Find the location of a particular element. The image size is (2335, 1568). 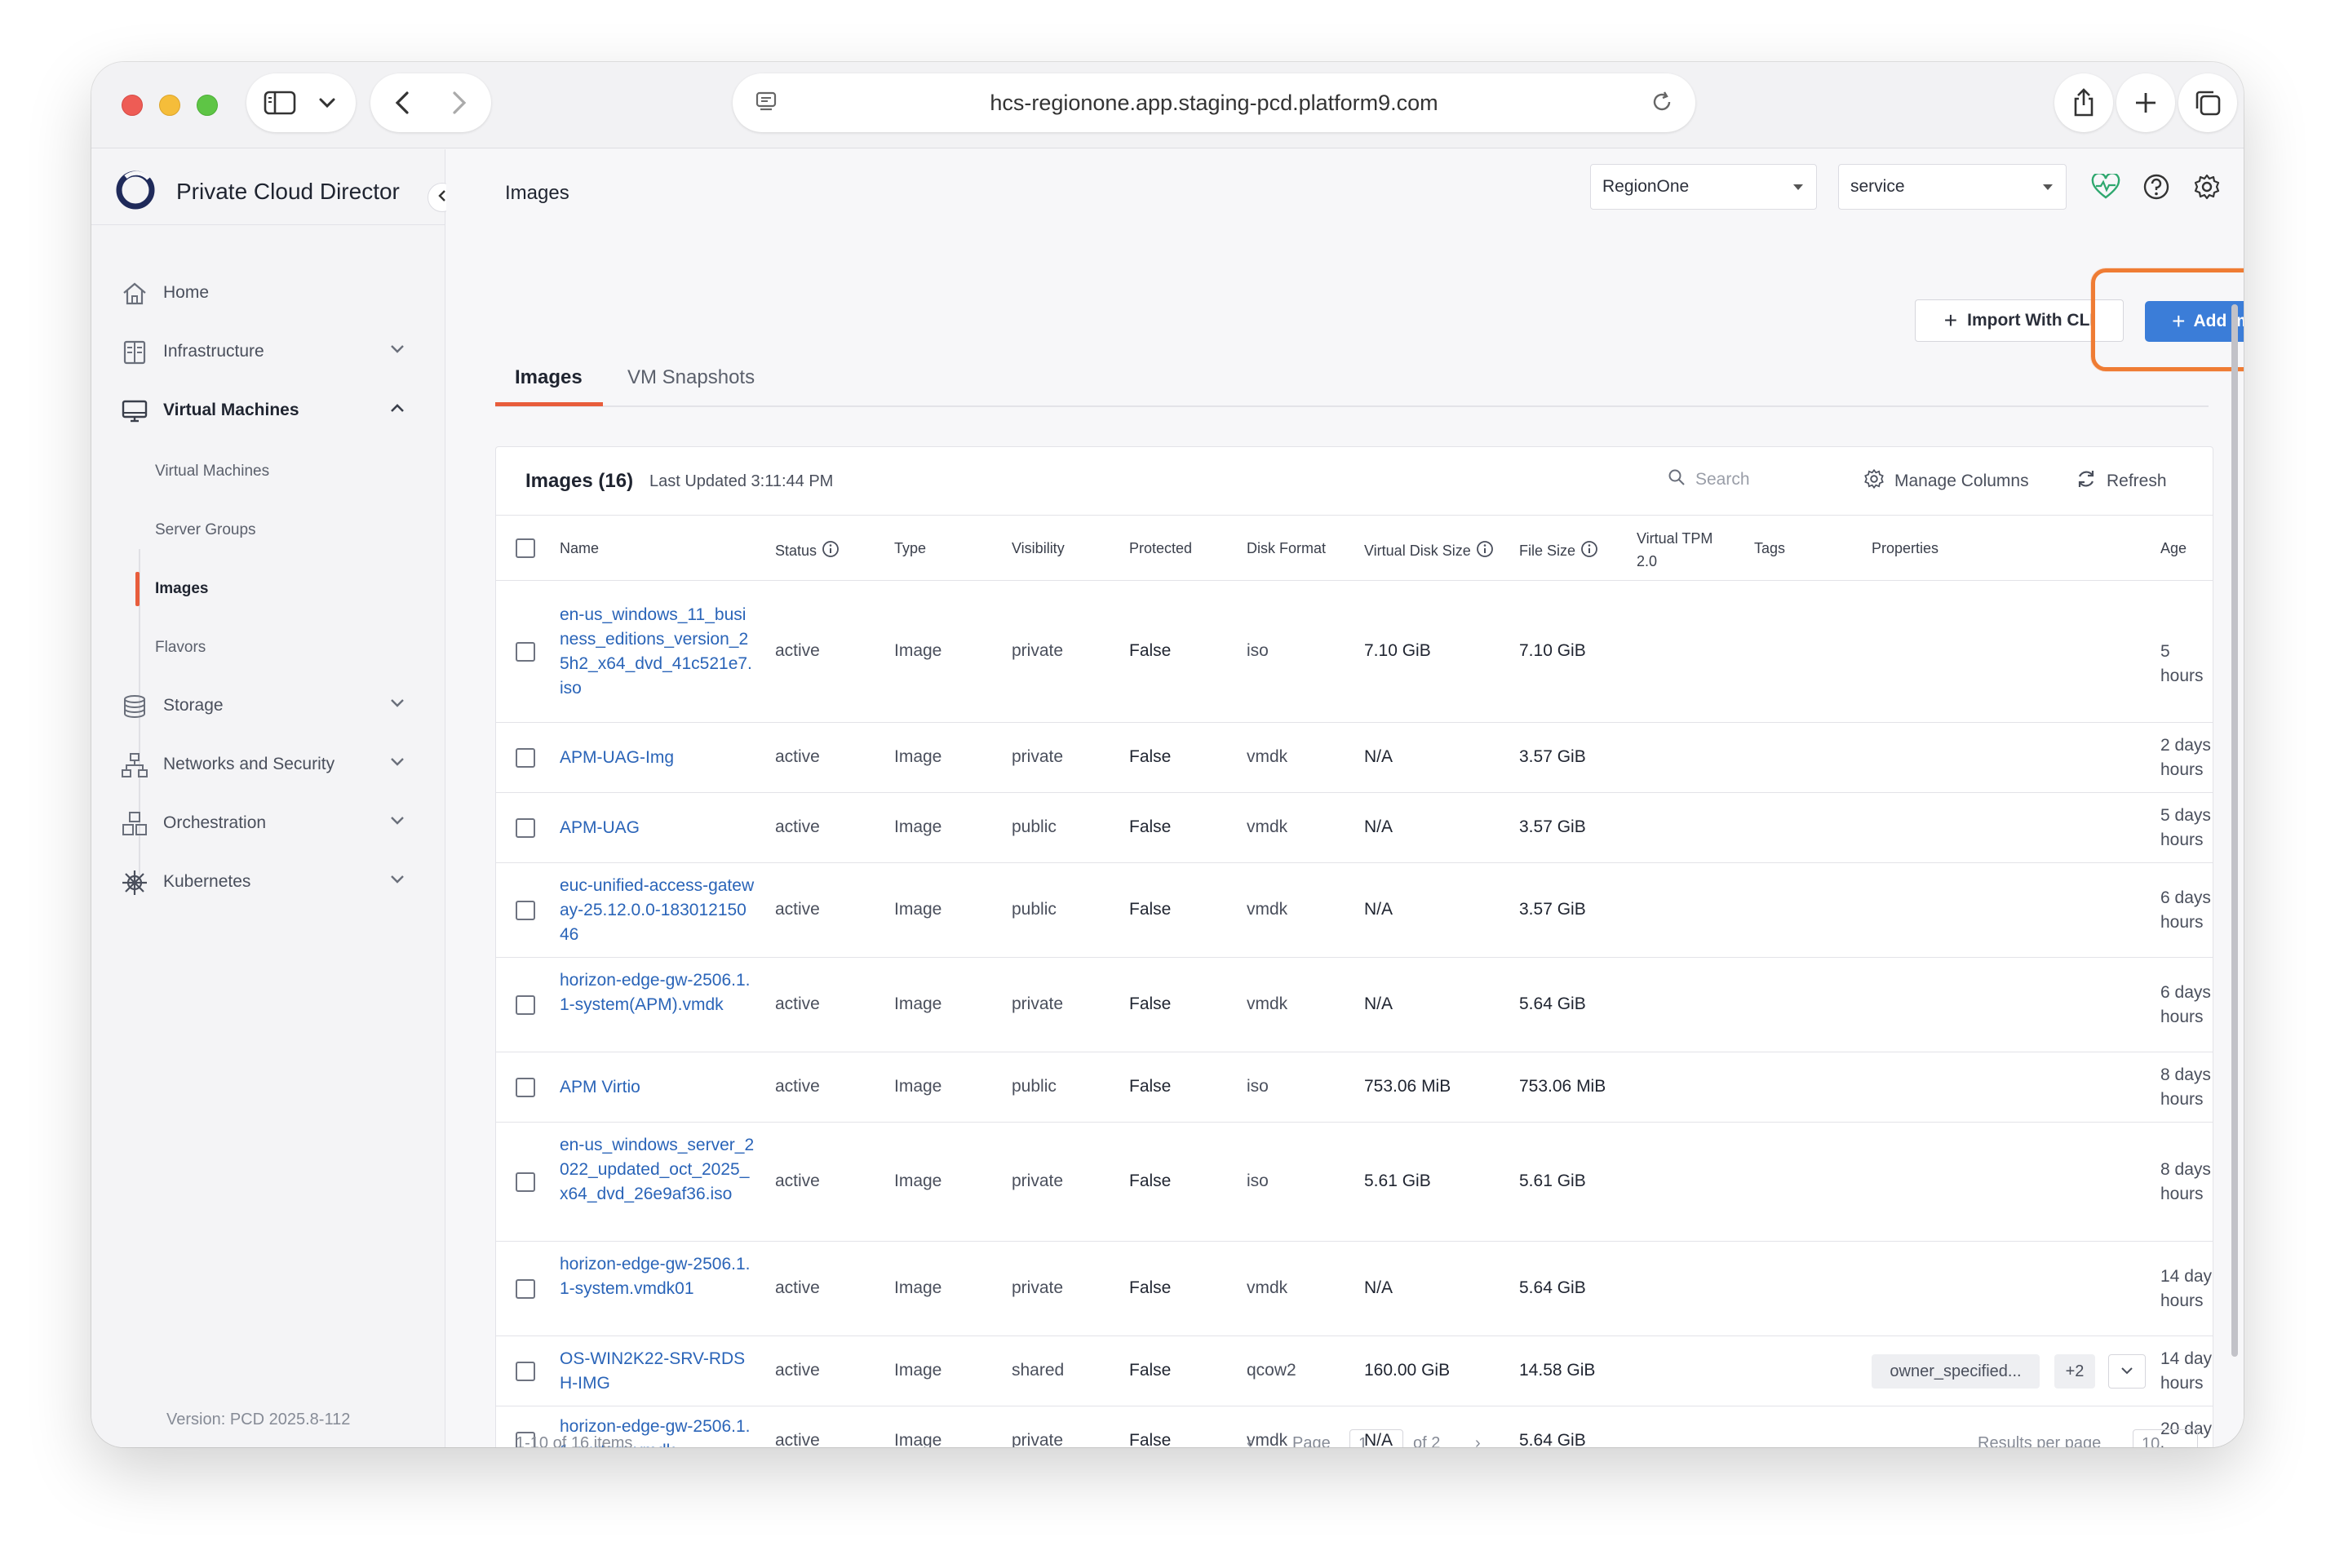

disk-format-cell: iso is located at coordinates (1258, 1181).